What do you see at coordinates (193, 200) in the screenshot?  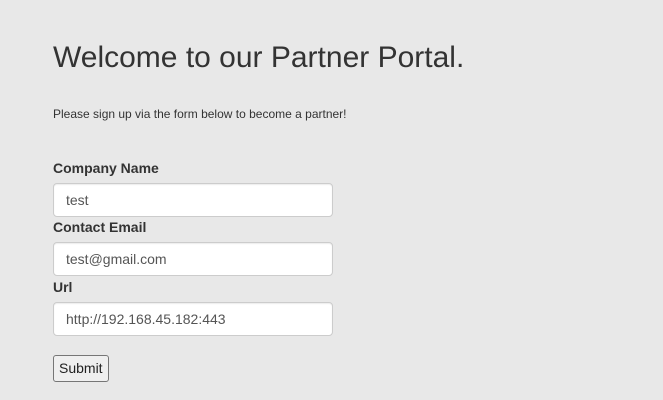 I see `company-name-input` at bounding box center [193, 200].